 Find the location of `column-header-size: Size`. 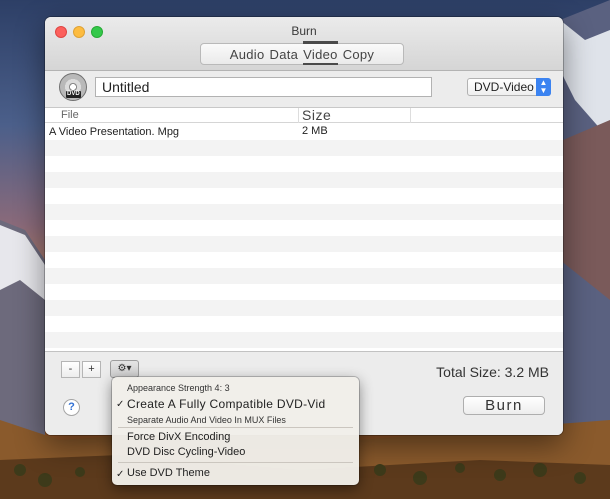

column-header-size: Size is located at coordinates (316, 115).